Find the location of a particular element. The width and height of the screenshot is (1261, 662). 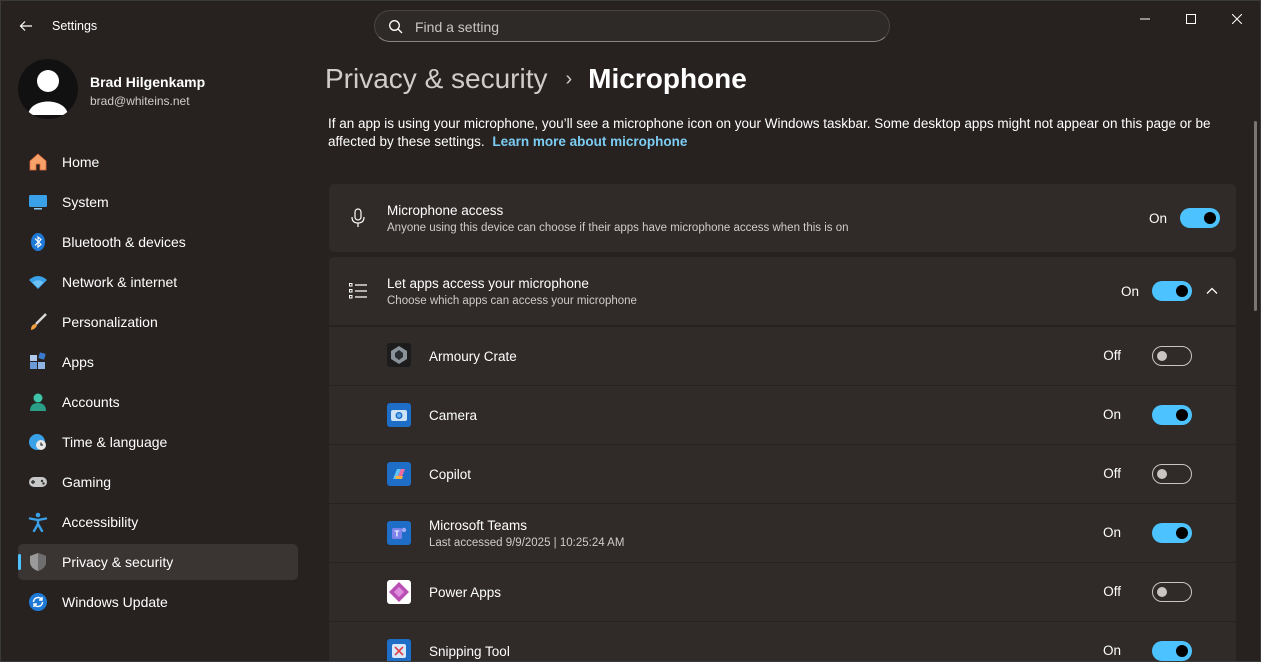

breadcrumb: Privacy & security › Microphone is located at coordinates (536, 79).